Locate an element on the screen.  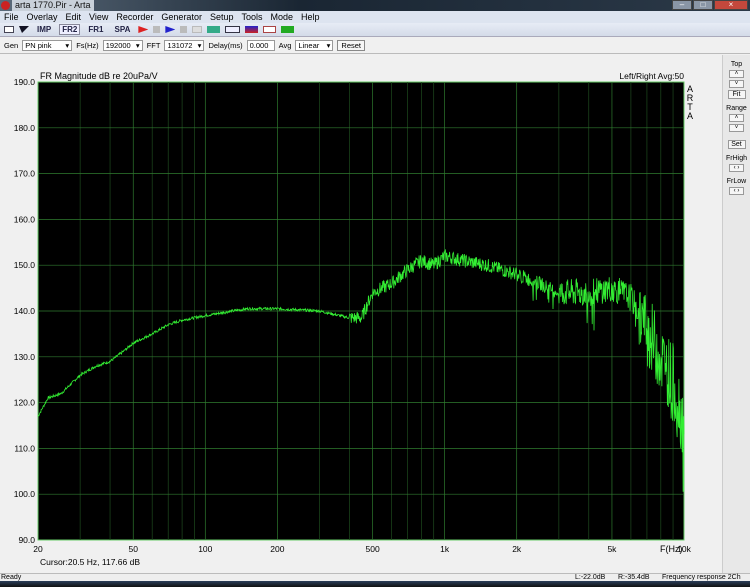
minimize-button: – is located at coordinates (682, 5).